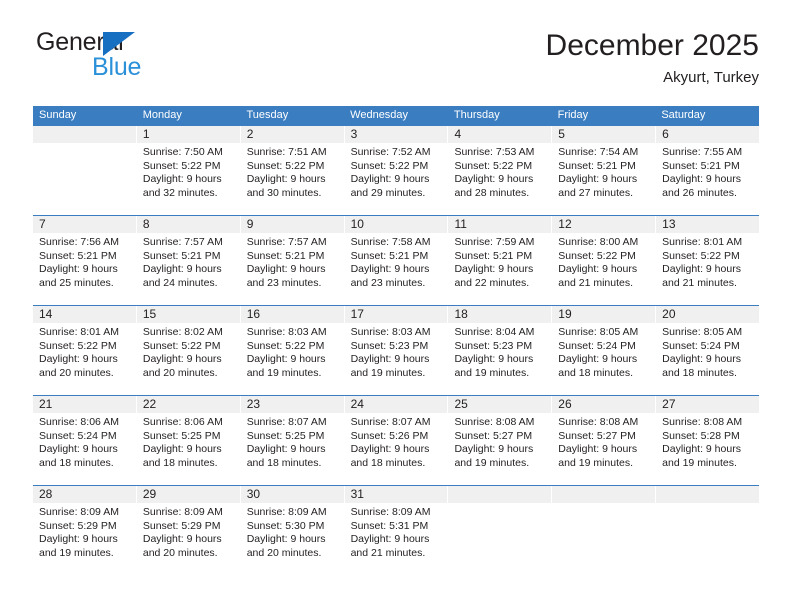 The height and width of the screenshot is (612, 792). What do you see at coordinates (500, 134) in the screenshot?
I see `day-number: 4` at bounding box center [500, 134].